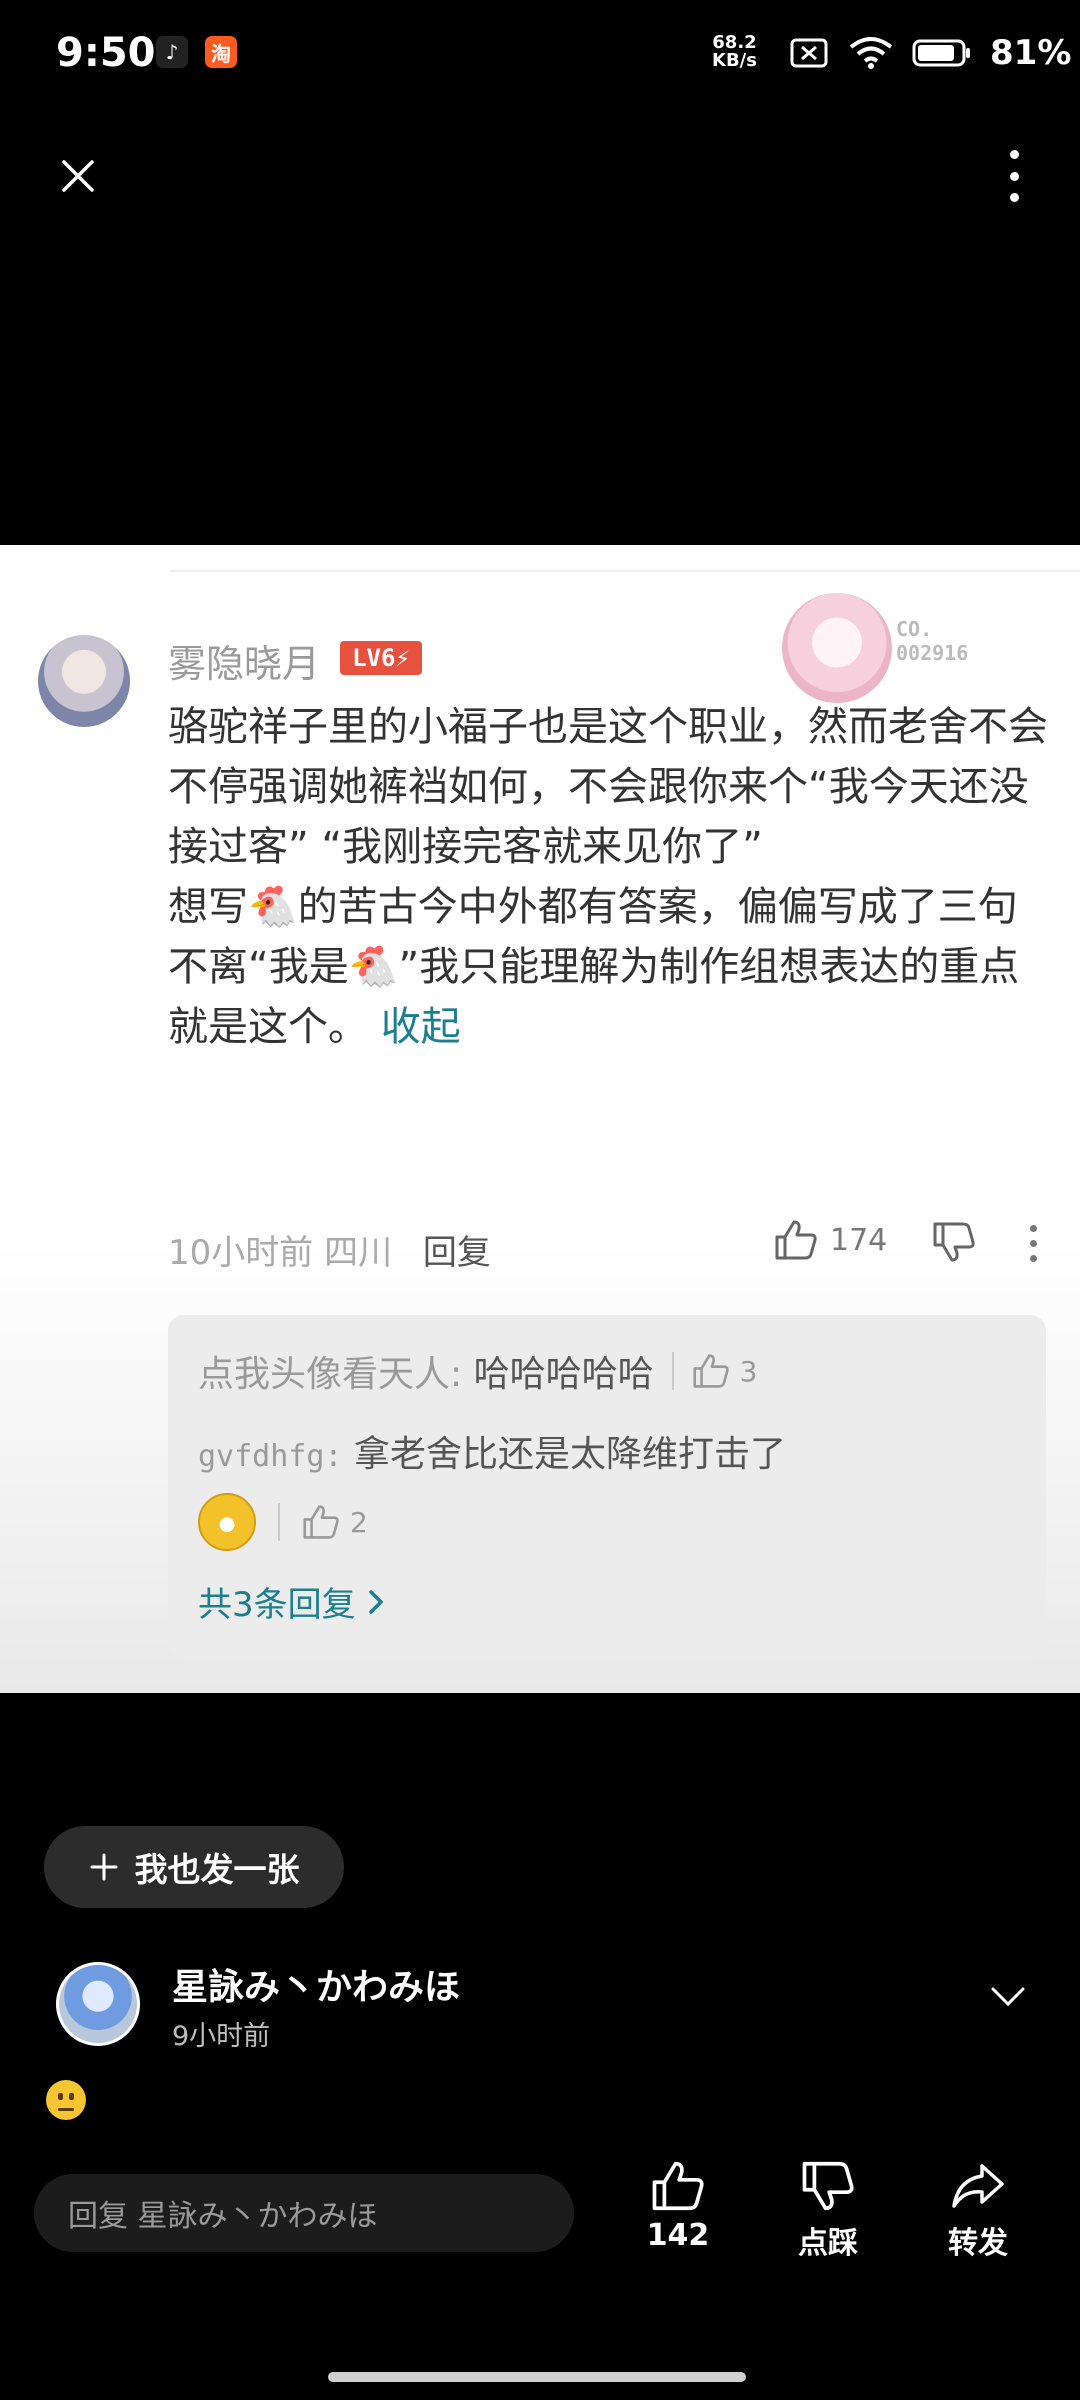 This screenshot has height=2400, width=1080. I want to click on like-count: 142, so click(678, 2235).